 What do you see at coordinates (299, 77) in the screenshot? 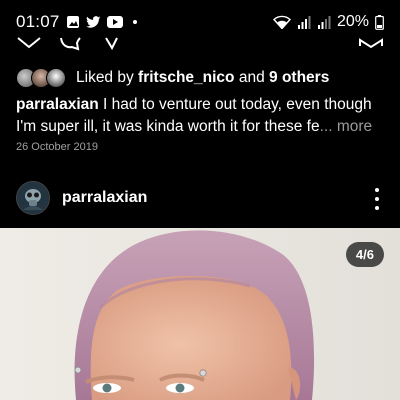
I see `likes-others: 9 others` at bounding box center [299, 77].